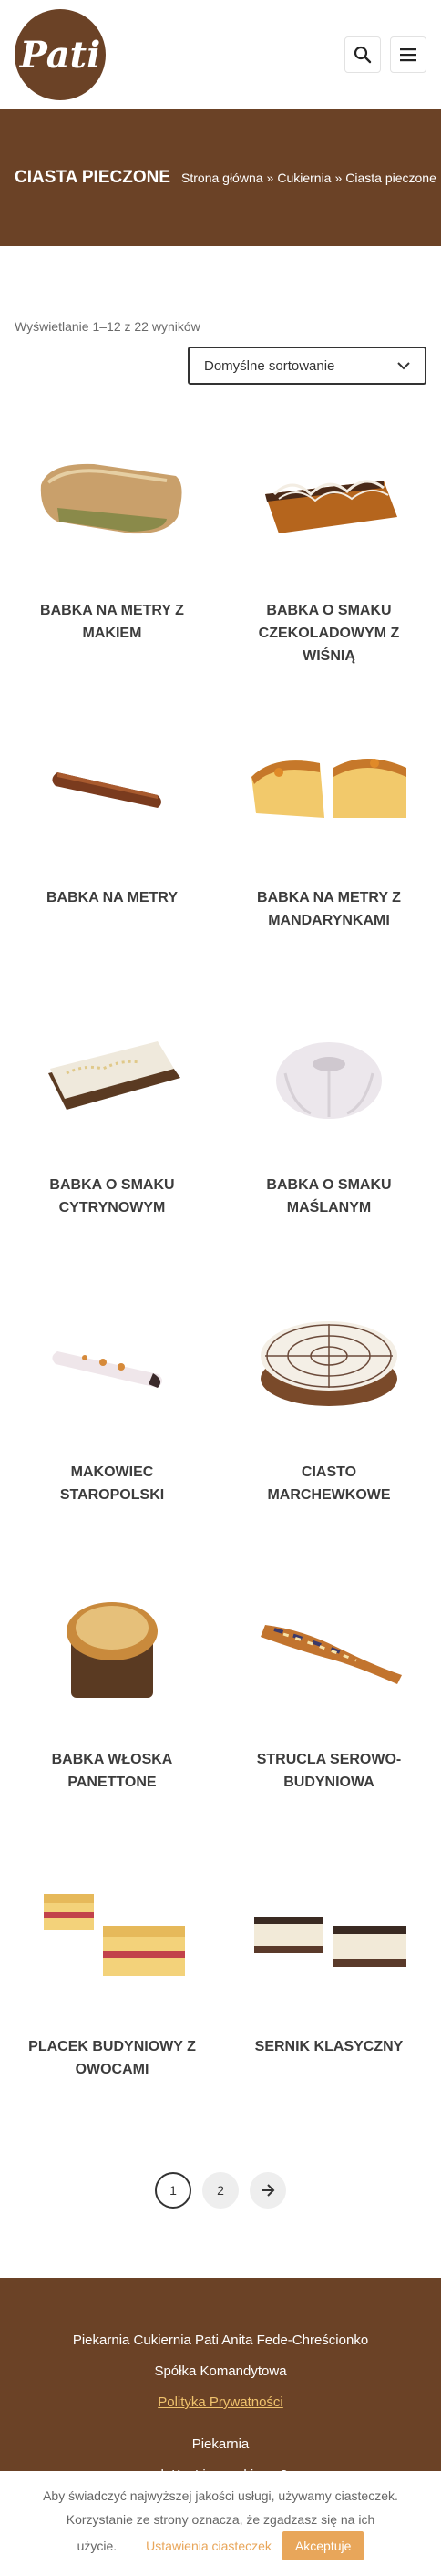 This screenshot has height=2576, width=441. What do you see at coordinates (209, 2546) in the screenshot?
I see `cookie-settings-link: Ustawienia ciasteczek` at bounding box center [209, 2546].